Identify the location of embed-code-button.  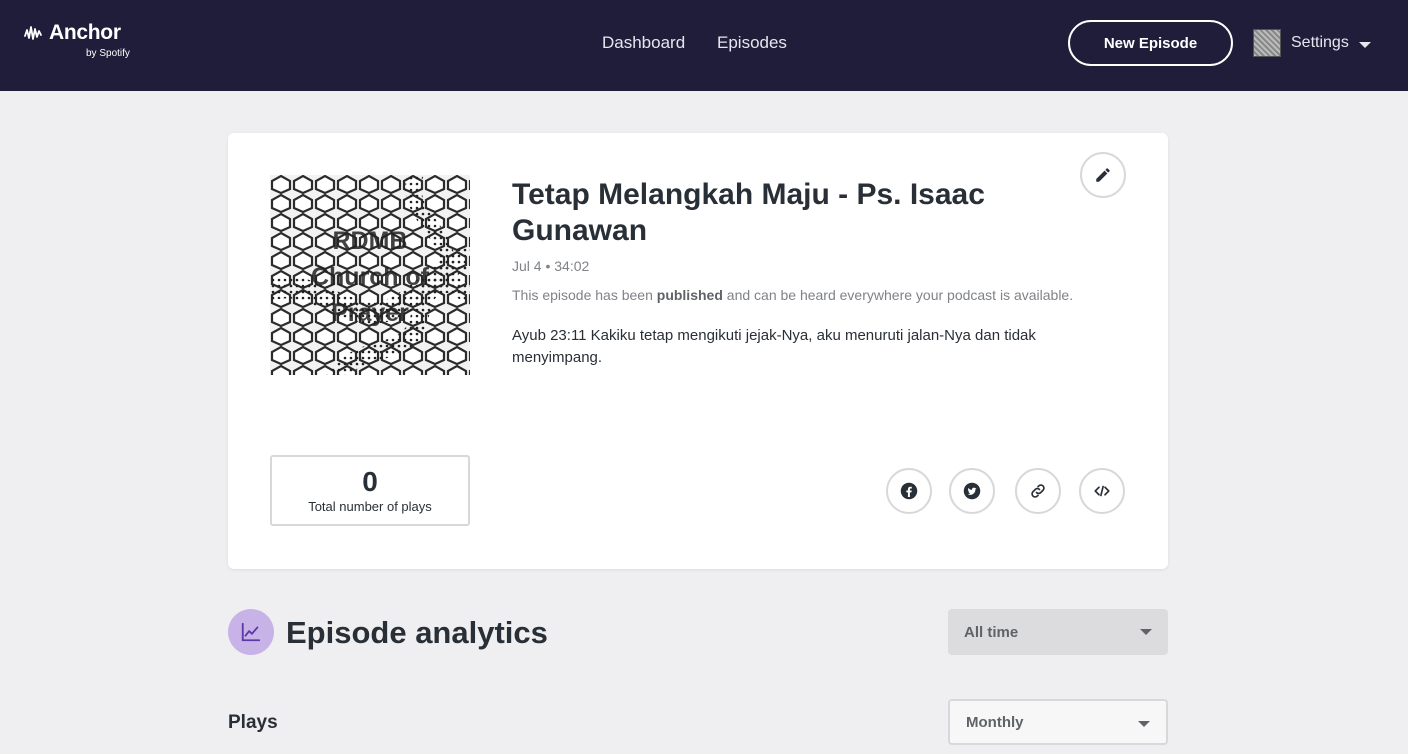
(1102, 491).